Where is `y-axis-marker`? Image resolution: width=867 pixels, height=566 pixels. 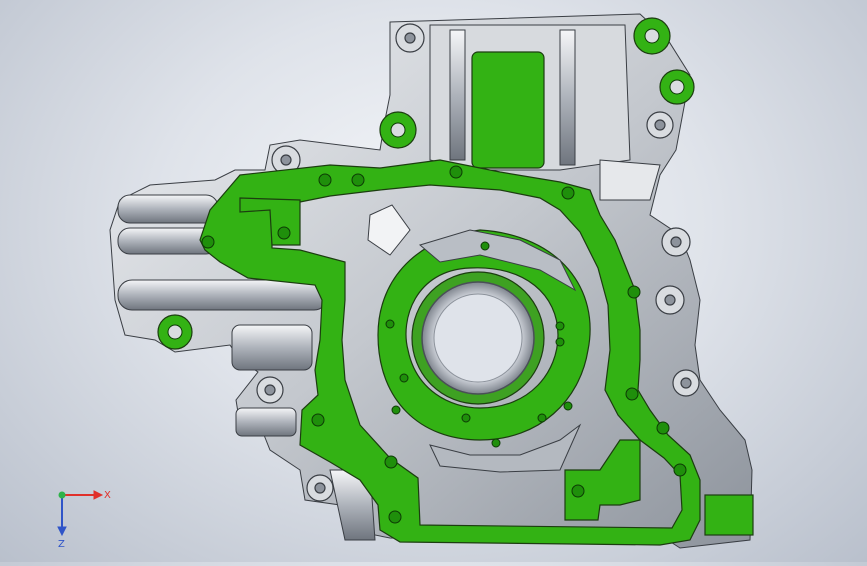
y-axis-marker is located at coordinates (62, 495).